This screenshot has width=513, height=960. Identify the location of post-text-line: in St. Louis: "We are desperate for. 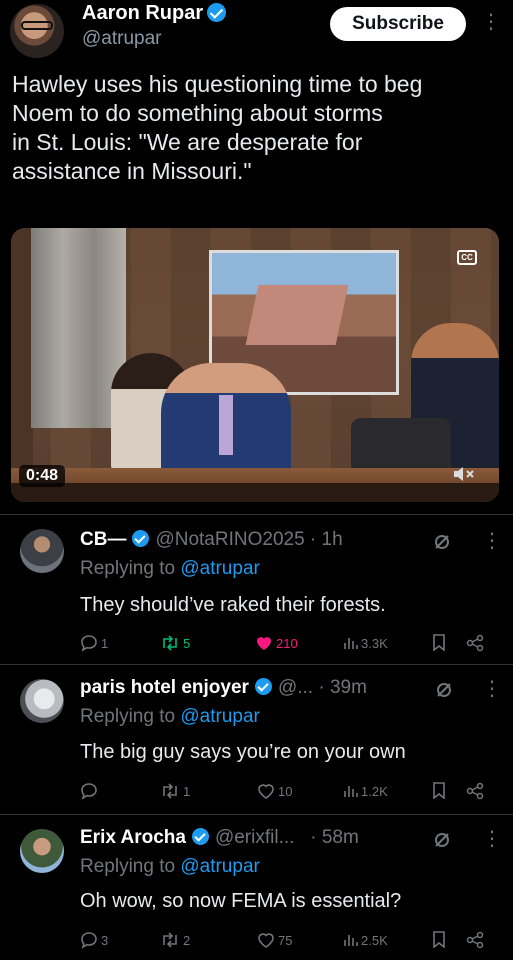
(187, 142).